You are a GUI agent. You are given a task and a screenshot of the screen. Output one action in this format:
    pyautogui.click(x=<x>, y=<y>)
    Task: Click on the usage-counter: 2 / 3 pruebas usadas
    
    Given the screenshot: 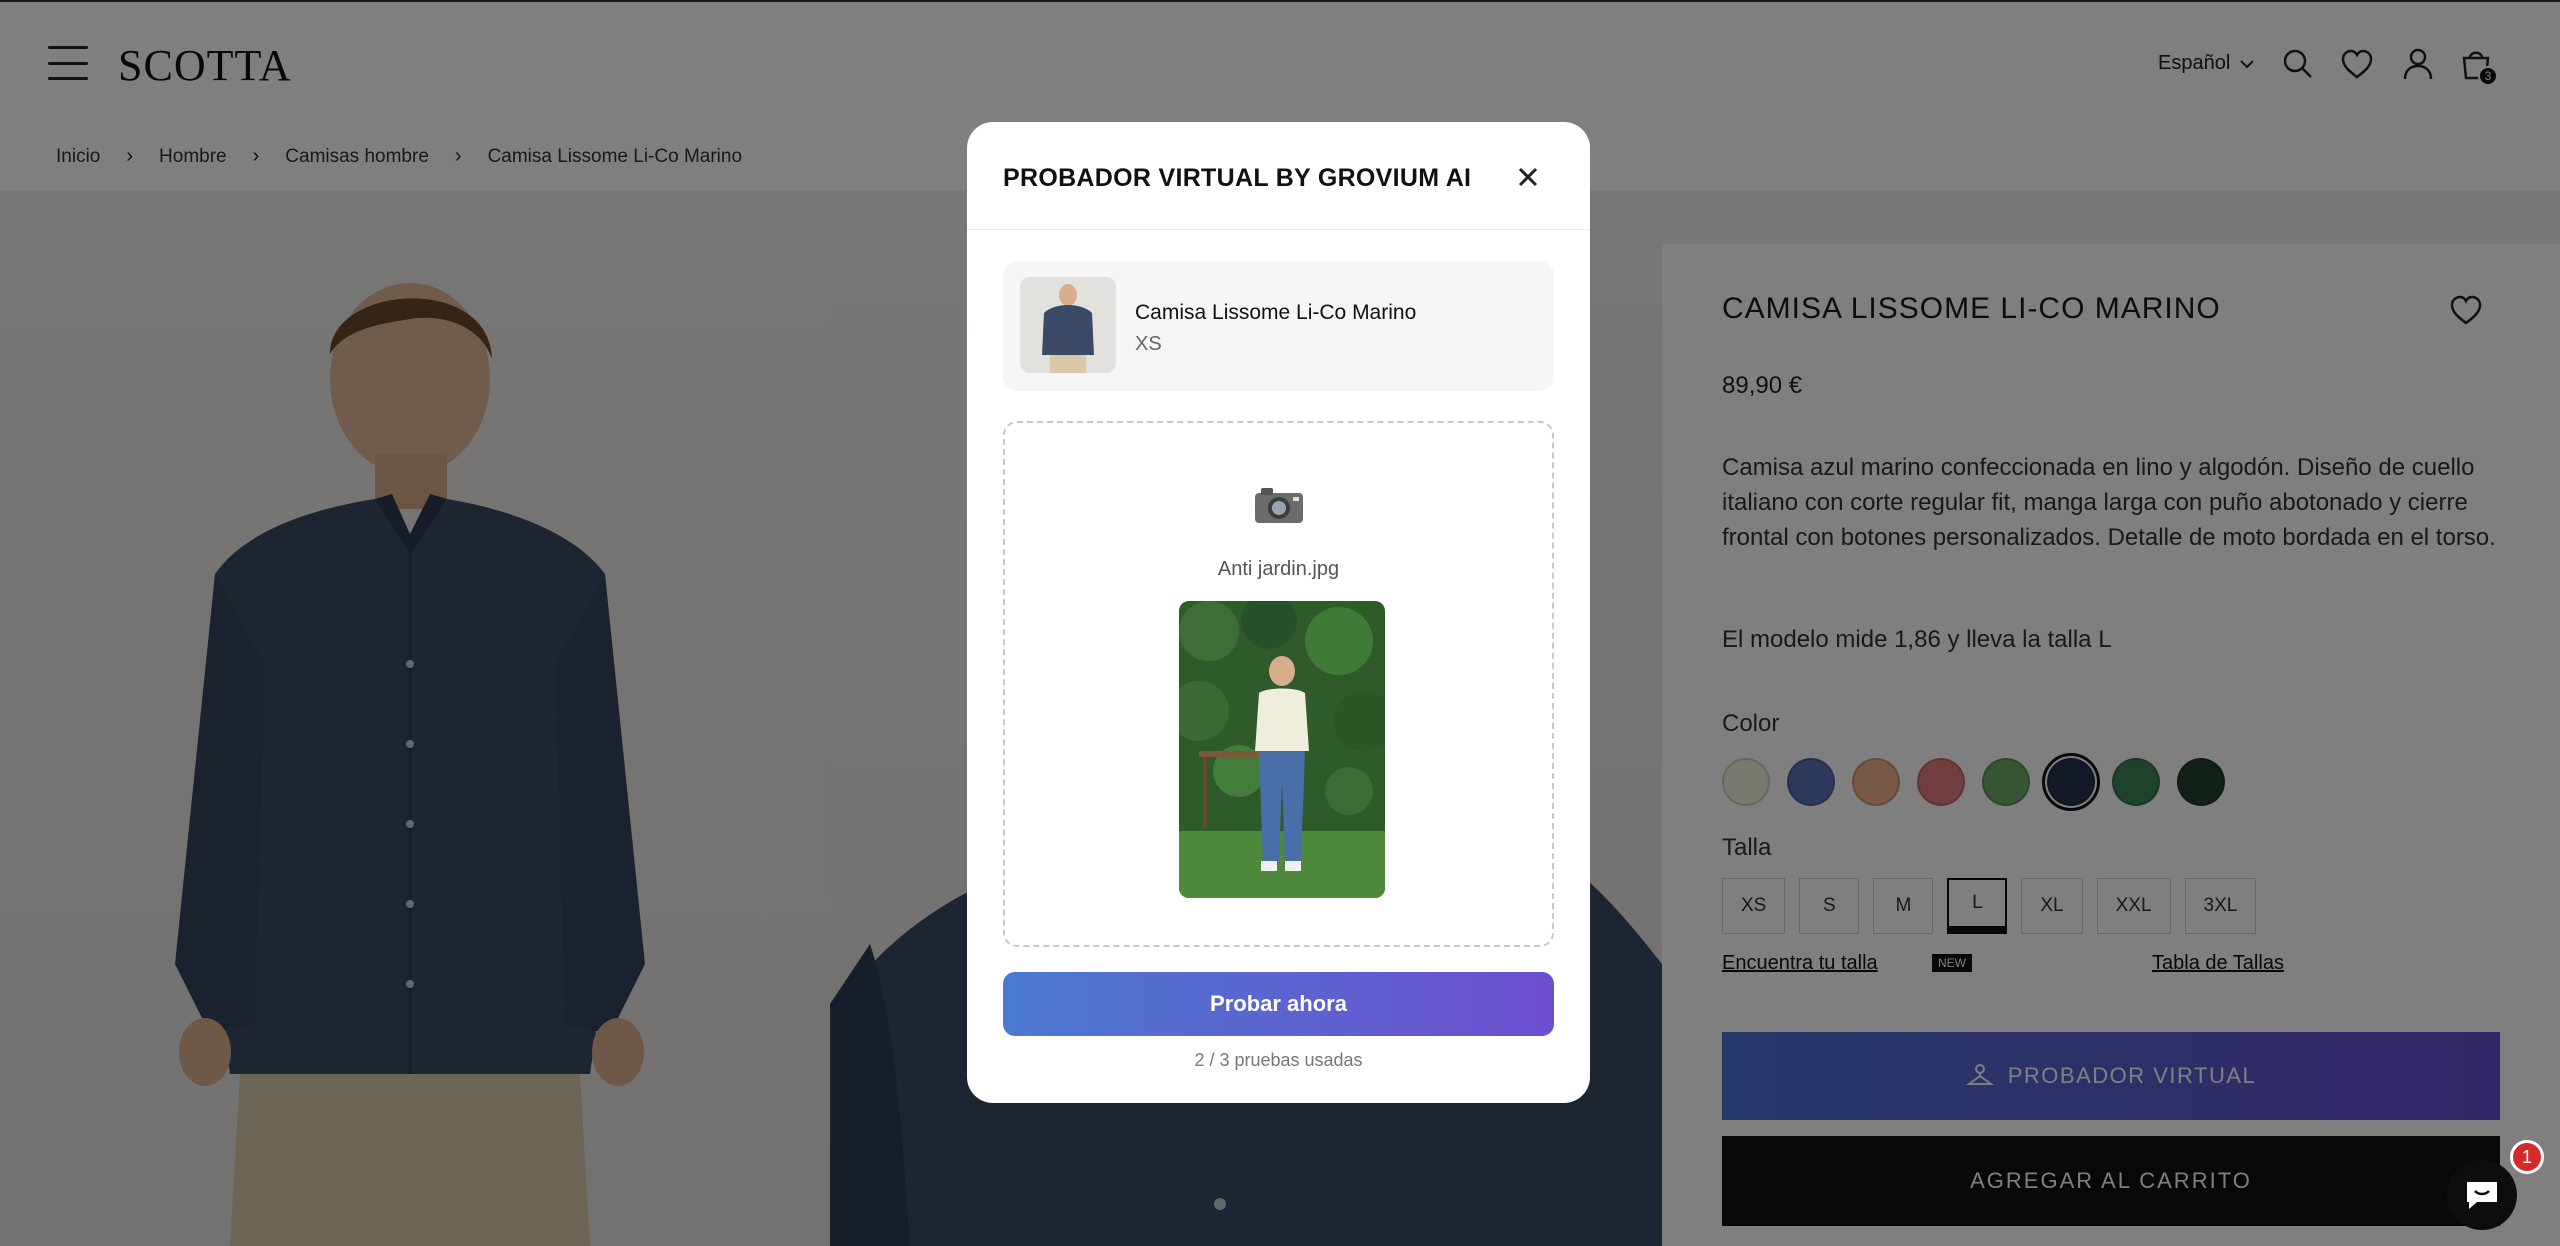 What is the action you would take?
    pyautogui.click(x=1278, y=1060)
    